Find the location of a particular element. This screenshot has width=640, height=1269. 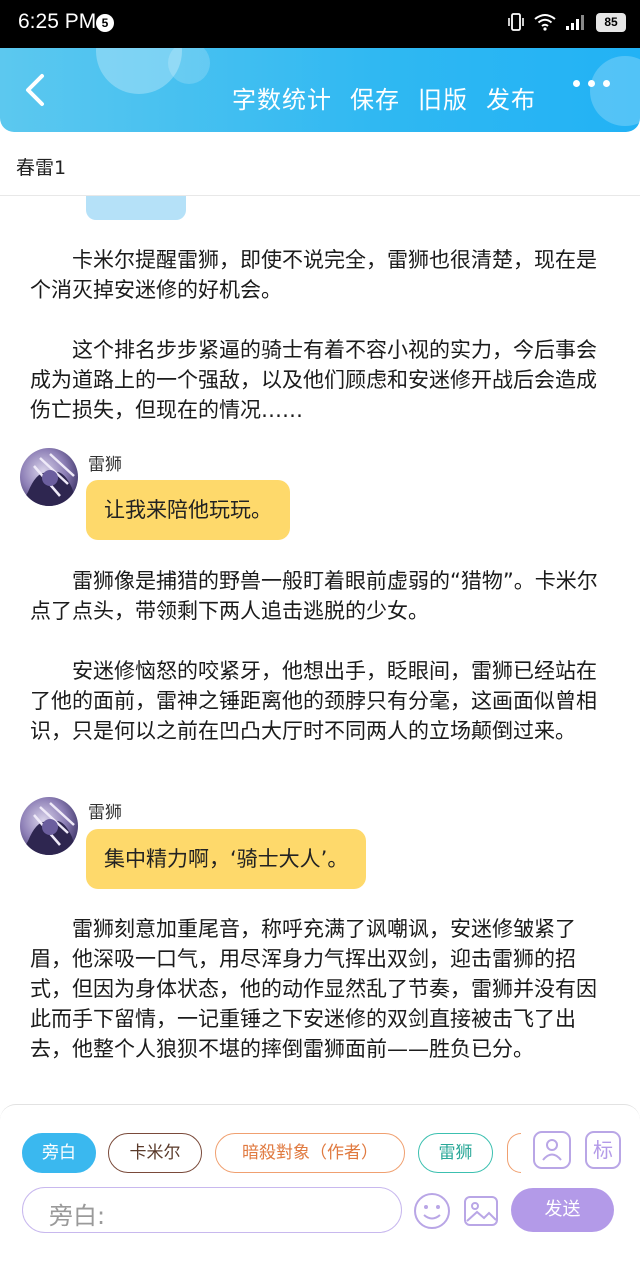

old-version-button: 旧版 is located at coordinates (443, 97).